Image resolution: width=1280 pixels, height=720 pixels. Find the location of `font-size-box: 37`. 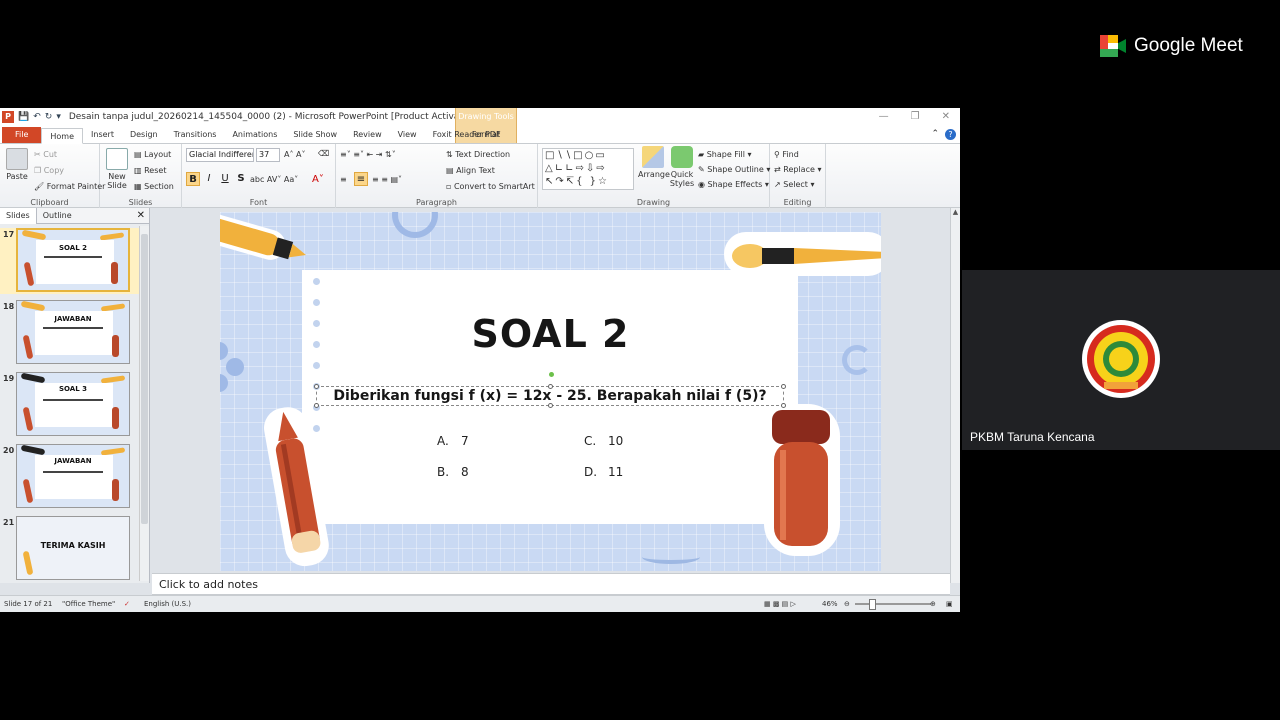

font-size-box: 37 is located at coordinates (268, 155).